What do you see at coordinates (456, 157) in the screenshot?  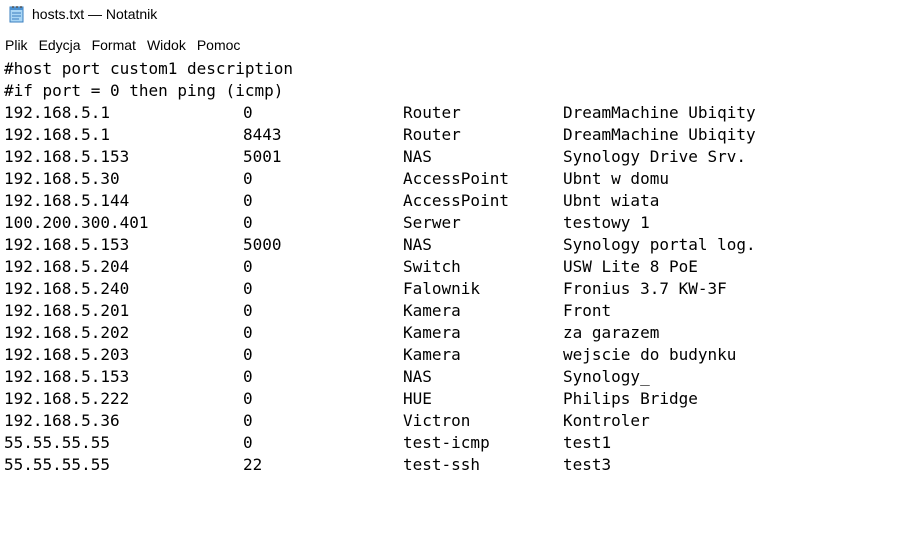 I see `host-line: 192.168.5.153 5001 NAS Synology Drive Srv.` at bounding box center [456, 157].